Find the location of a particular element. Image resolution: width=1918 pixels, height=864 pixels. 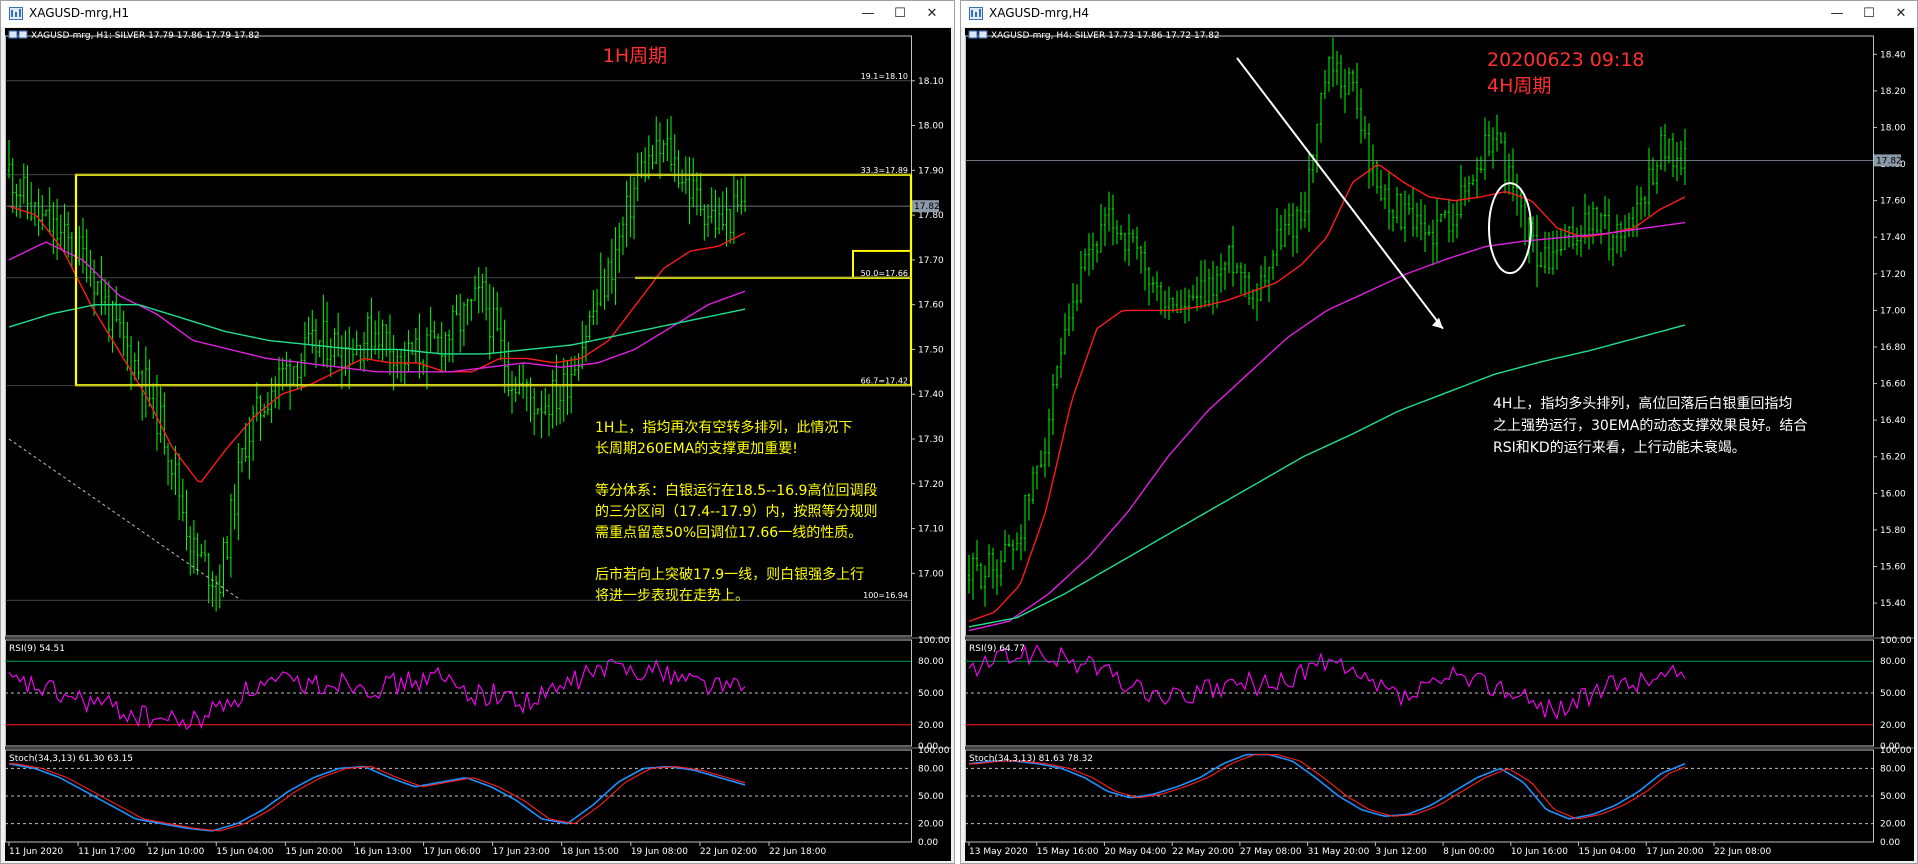

time-tick-label: 19 Jun 08:00 is located at coordinates (659, 852).